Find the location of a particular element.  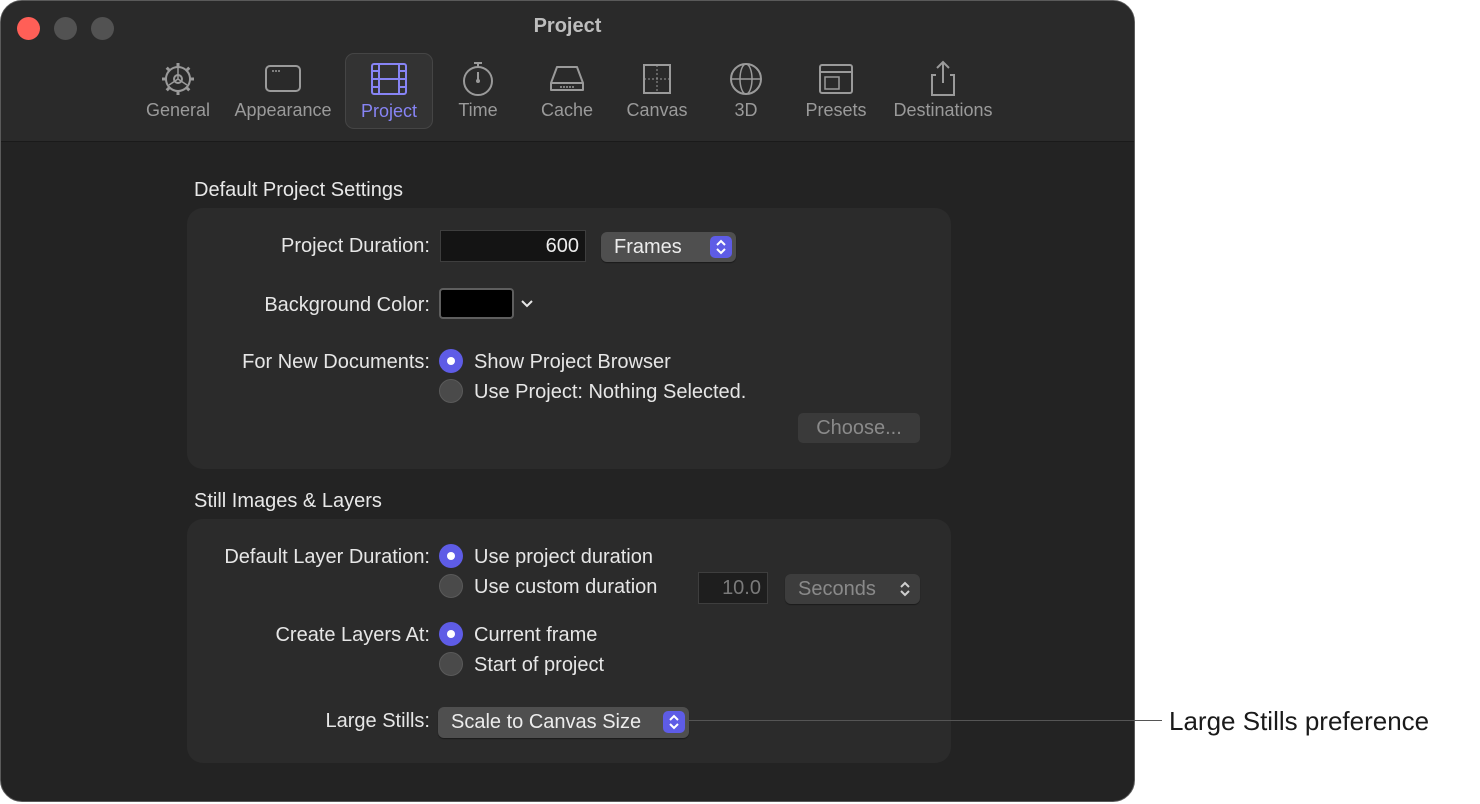

default-layer-duration-label: Default Layer Duration: is located at coordinates (327, 557).